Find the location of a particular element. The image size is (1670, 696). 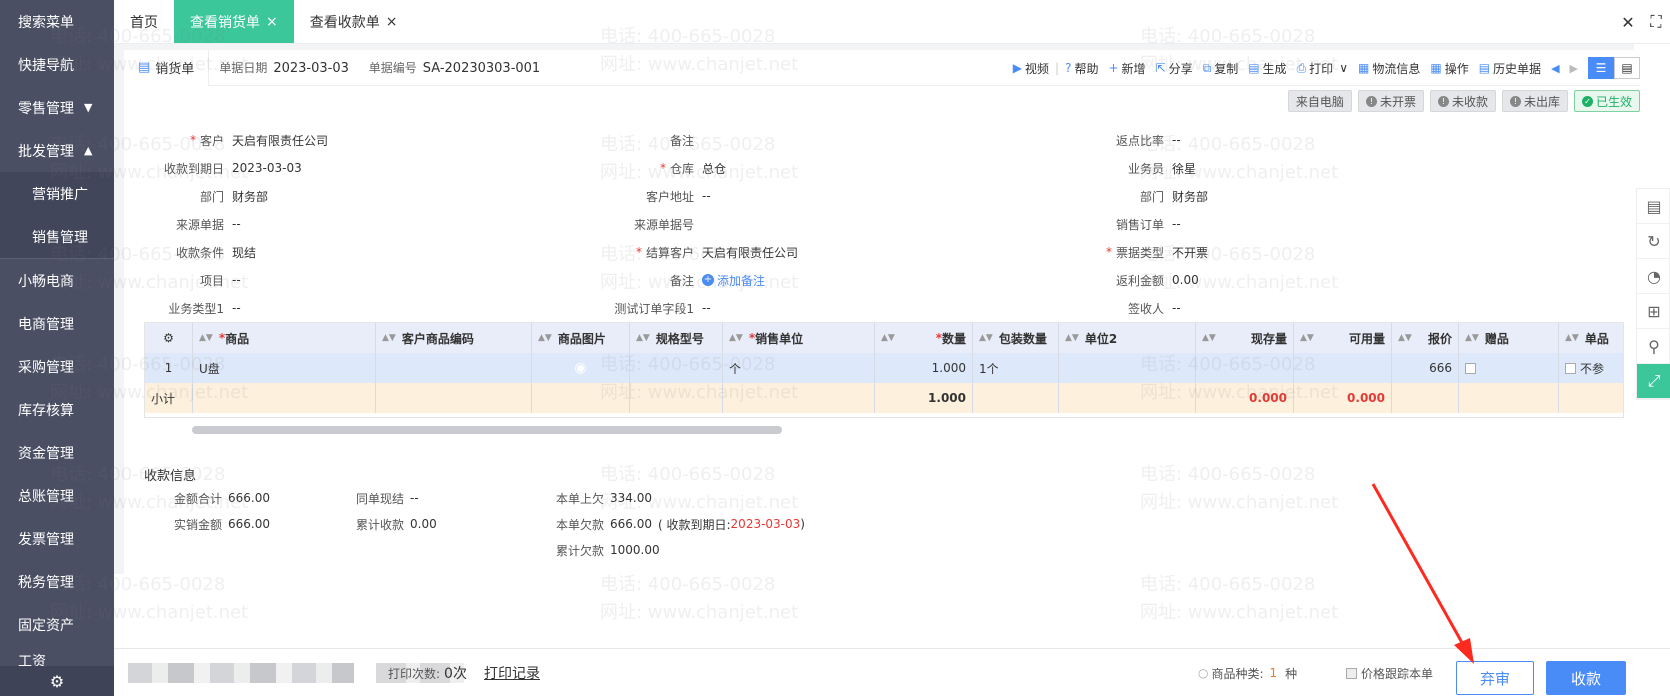

spec-cell is located at coordinates (676, 368).